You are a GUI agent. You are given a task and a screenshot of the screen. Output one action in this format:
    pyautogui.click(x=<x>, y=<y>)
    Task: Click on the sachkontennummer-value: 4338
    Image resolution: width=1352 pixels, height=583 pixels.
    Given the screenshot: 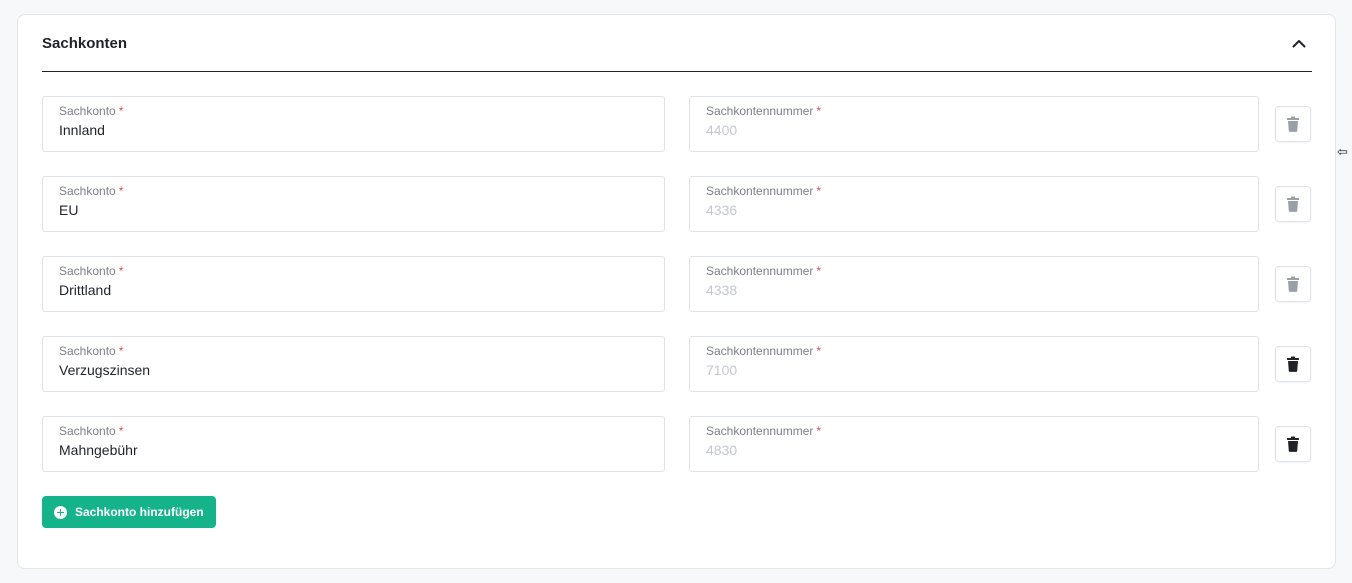 What is the action you would take?
    pyautogui.click(x=722, y=290)
    